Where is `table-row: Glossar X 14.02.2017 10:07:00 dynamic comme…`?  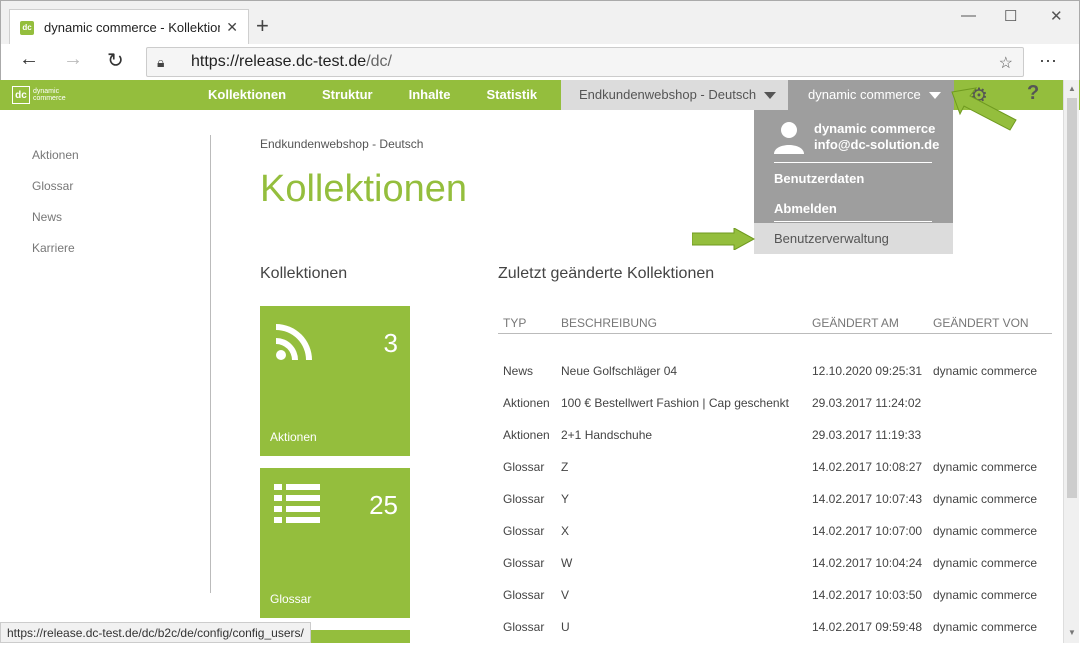
table-row: Glossar X 14.02.2017 10:07:00 dynamic comme… is located at coordinates (778, 540).